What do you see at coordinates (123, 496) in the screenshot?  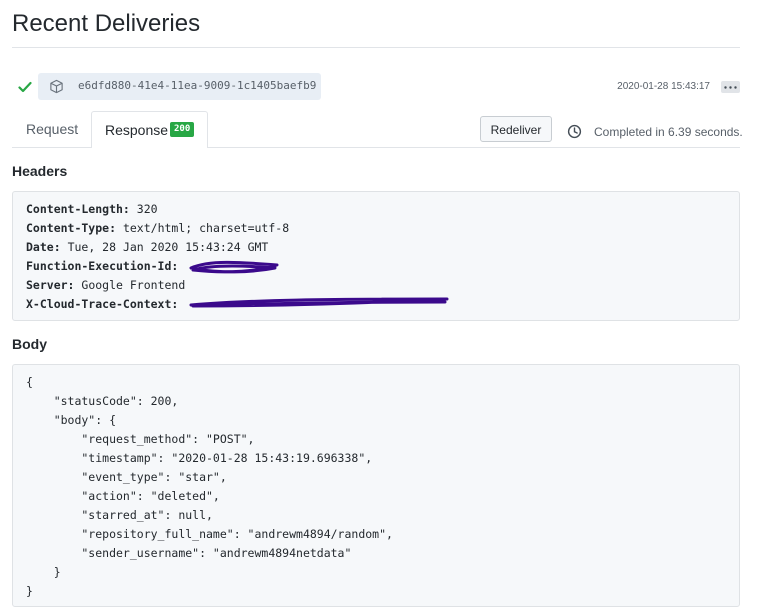 I see `body-line: "action": "deleted",` at bounding box center [123, 496].